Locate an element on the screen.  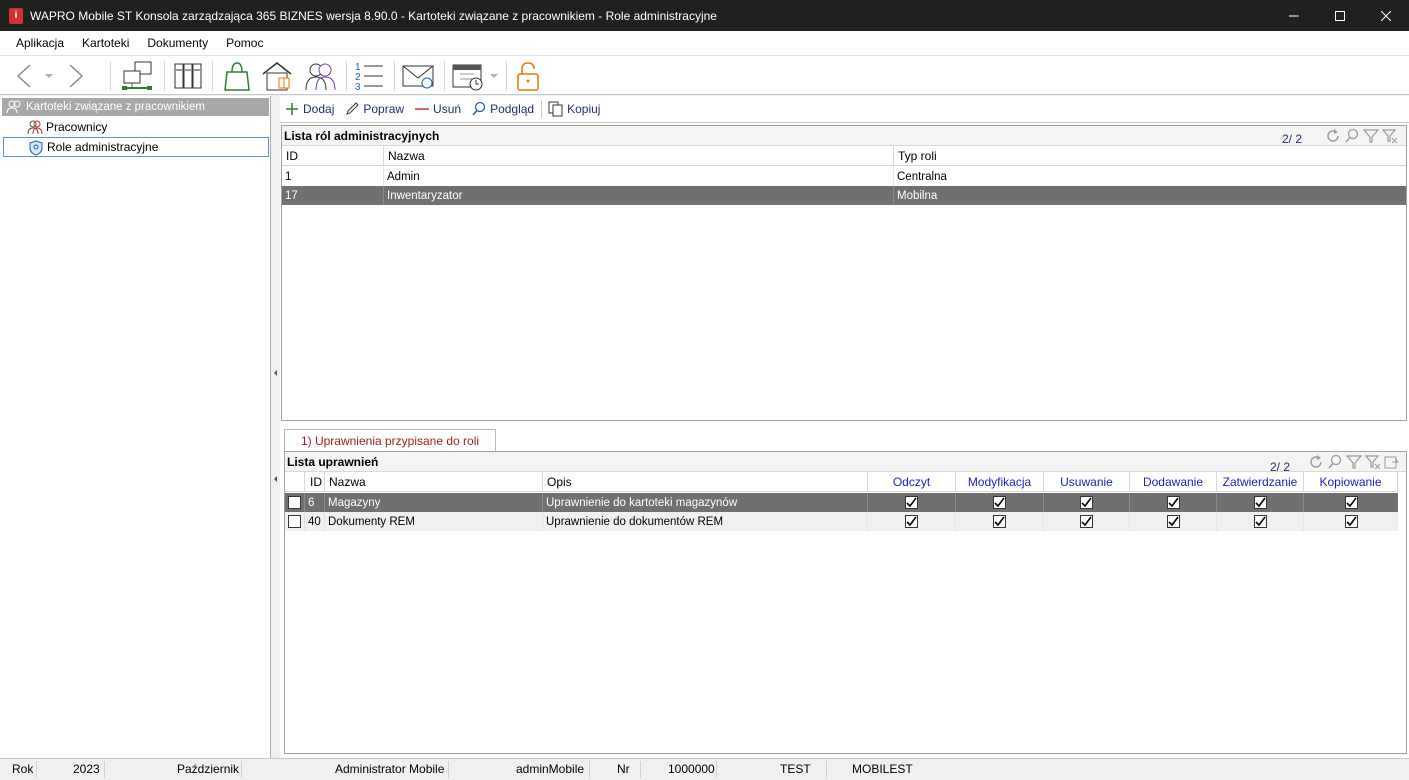
tab-uprawnienia: 1) Uprawnienia przypisane do roli is located at coordinates (390, 440).